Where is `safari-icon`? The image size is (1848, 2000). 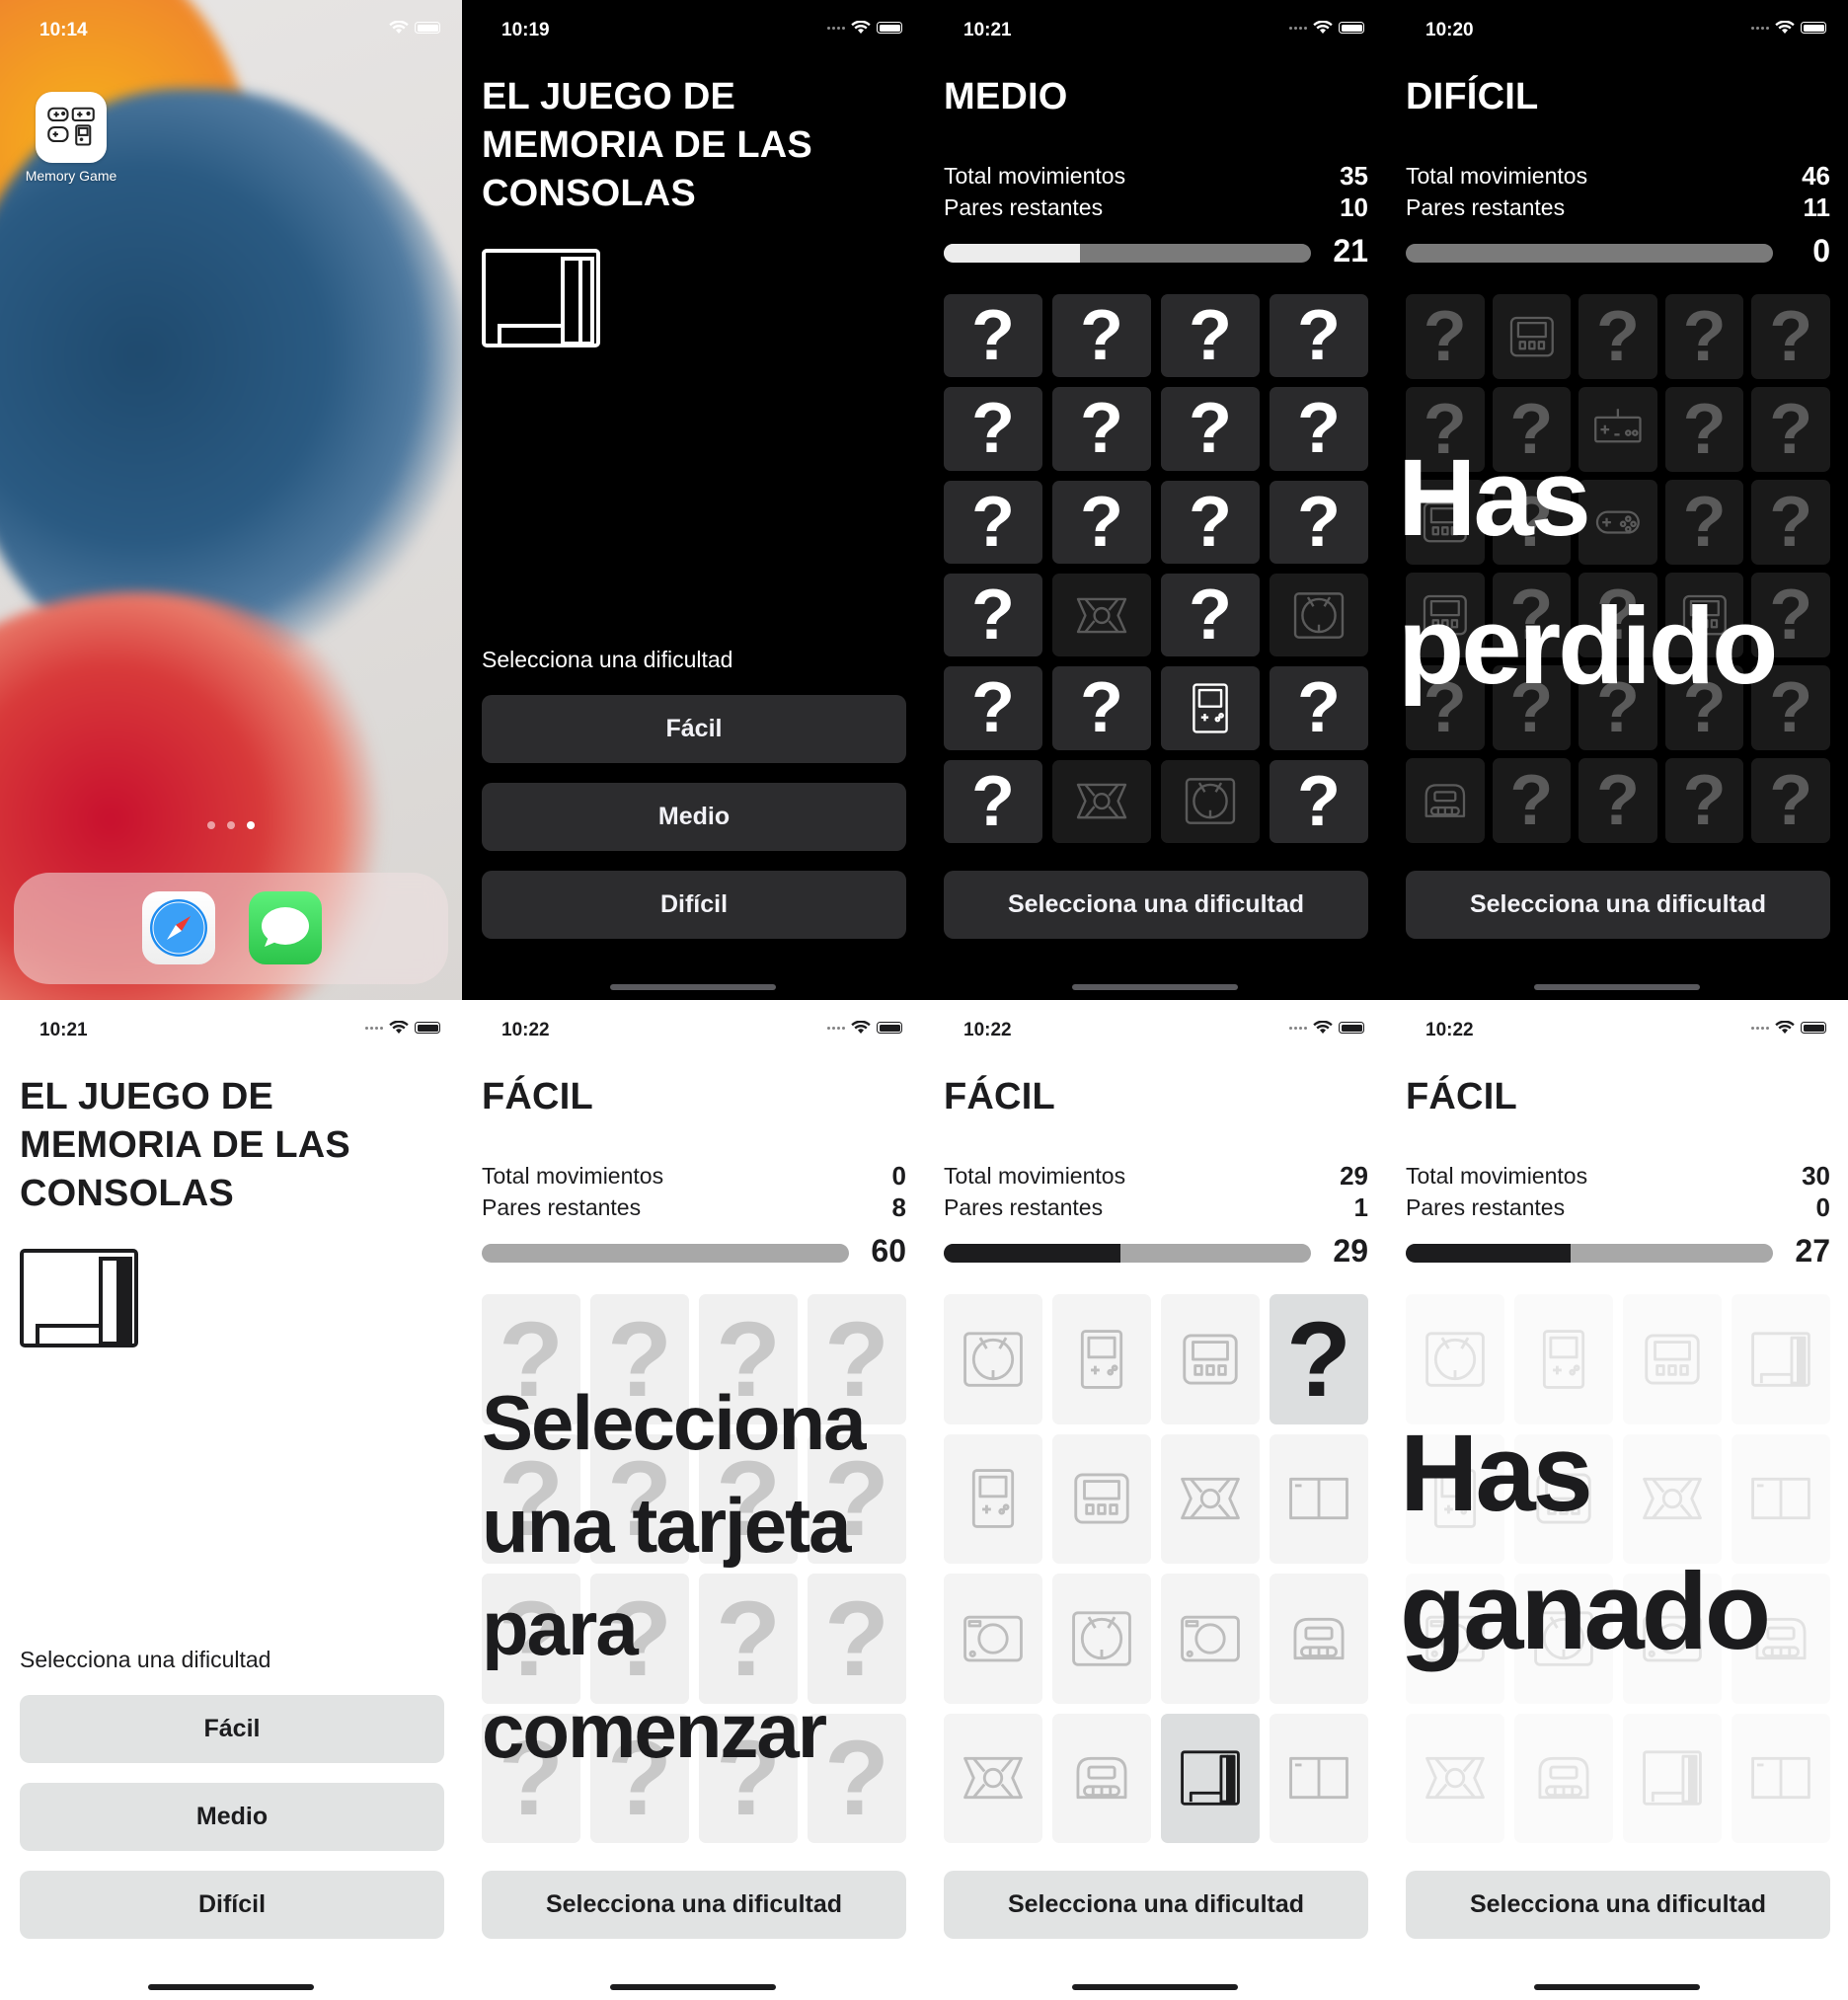 safari-icon is located at coordinates (178, 927).